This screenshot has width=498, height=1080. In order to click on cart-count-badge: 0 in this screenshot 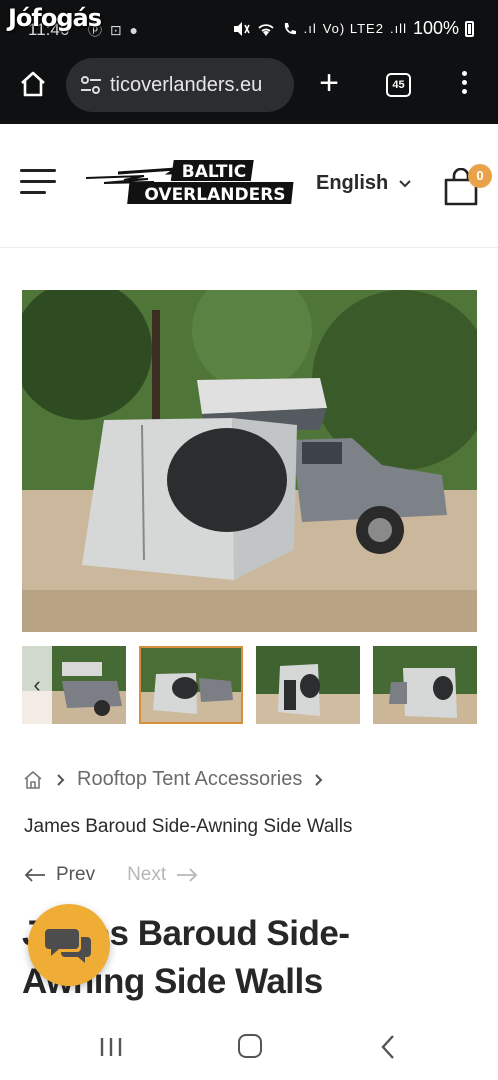, I will do `click(480, 176)`.